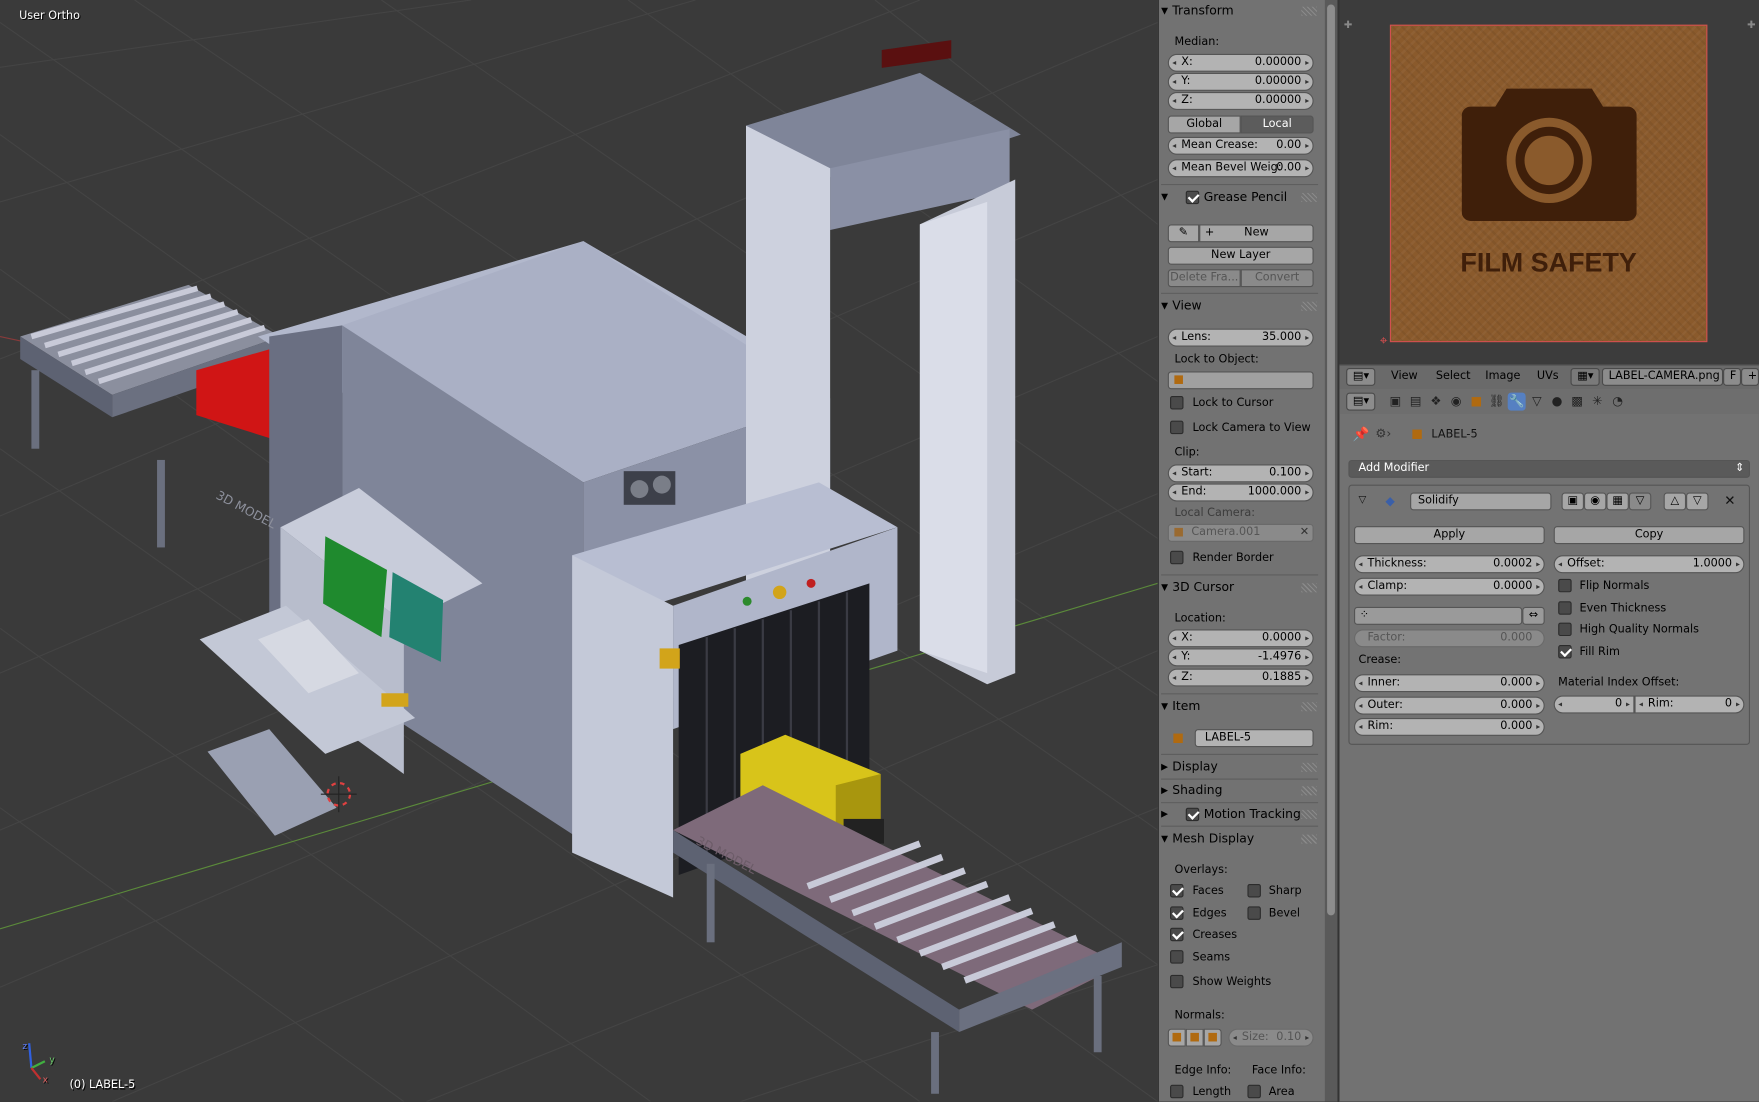 The height and width of the screenshot is (1102, 1759). I want to click on panel-header-grease-pencil: ▼ Grease Pencil, so click(1240, 197).